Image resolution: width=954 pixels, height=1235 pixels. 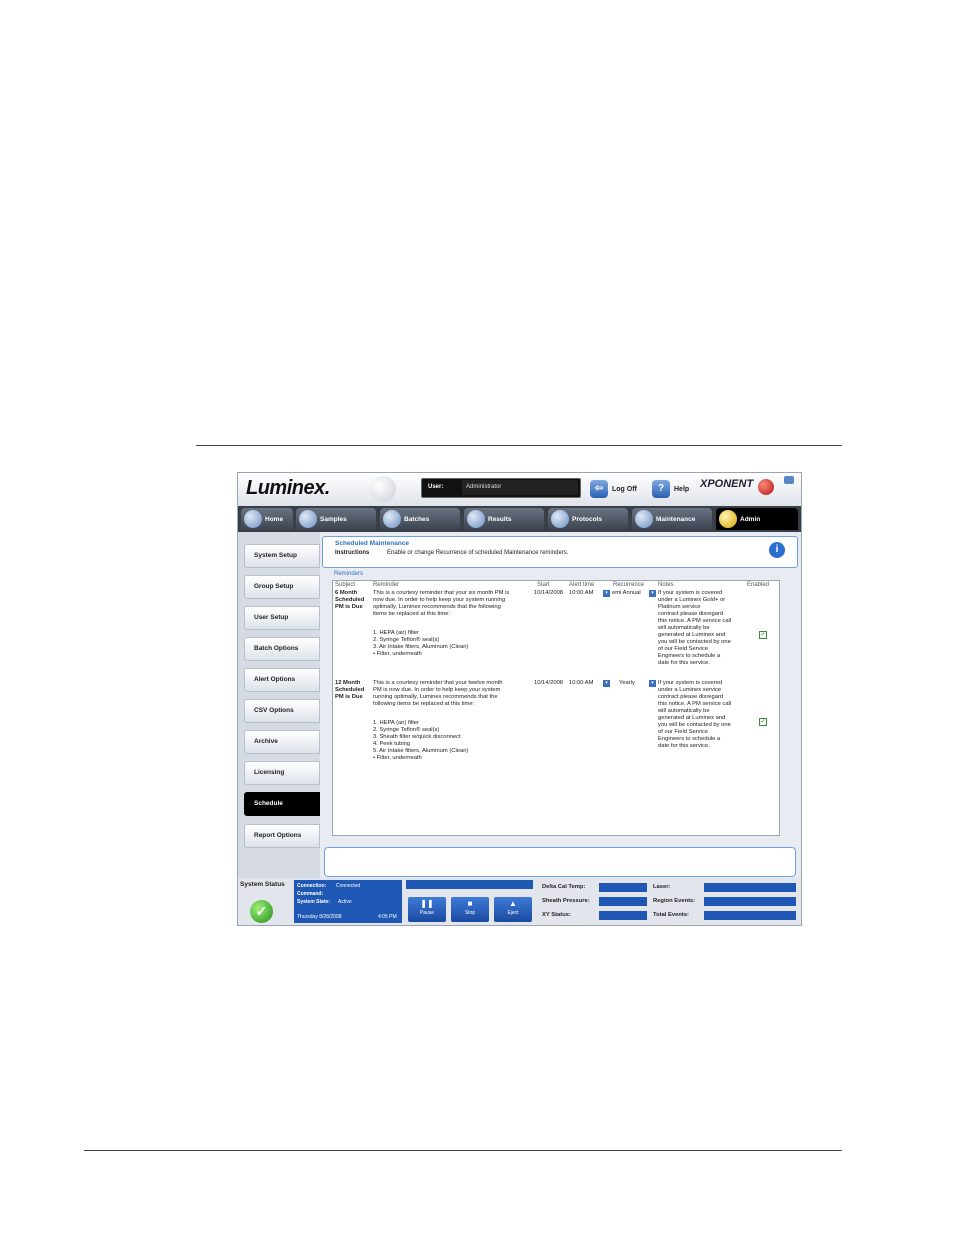 What do you see at coordinates (750, 901) in the screenshot?
I see `region-events-value` at bounding box center [750, 901].